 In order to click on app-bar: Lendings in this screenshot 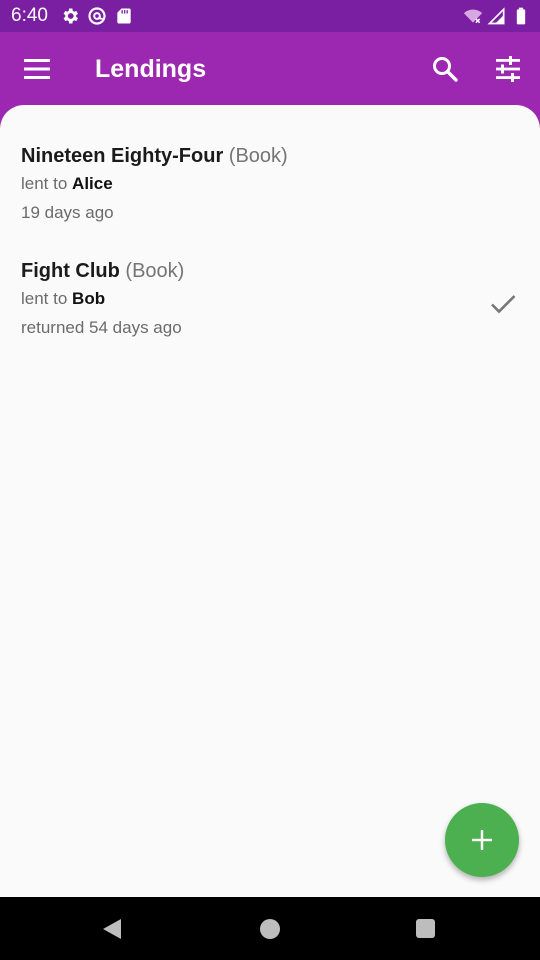, I will do `click(270, 69)`.